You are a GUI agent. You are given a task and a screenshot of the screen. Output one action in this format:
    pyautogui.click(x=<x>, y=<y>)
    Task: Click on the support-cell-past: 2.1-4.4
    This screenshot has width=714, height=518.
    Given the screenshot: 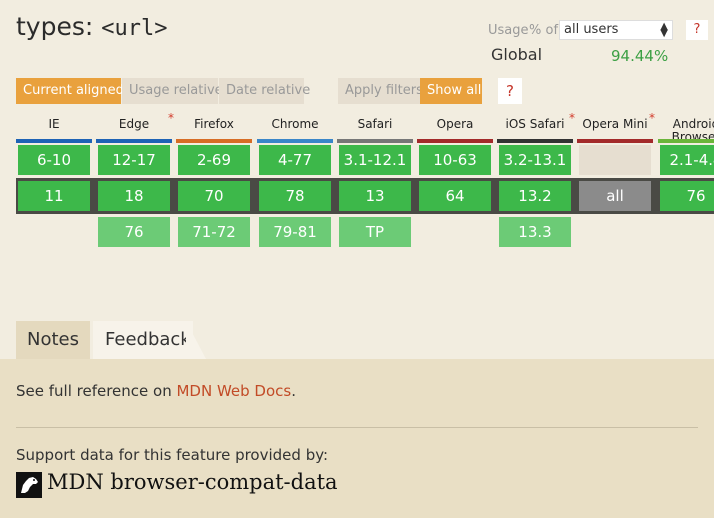 What is the action you would take?
    pyautogui.click(x=687, y=160)
    